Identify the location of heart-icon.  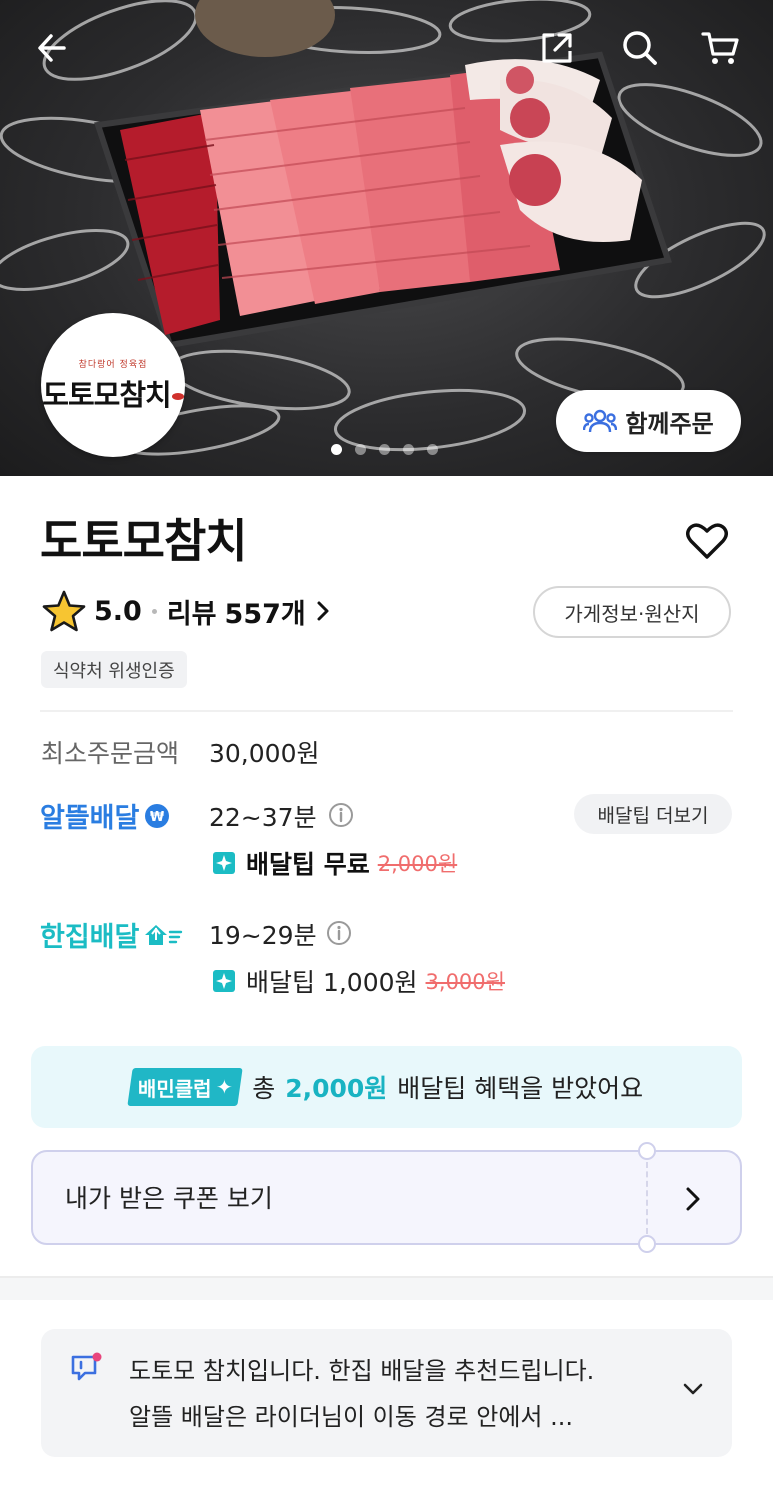
(707, 541).